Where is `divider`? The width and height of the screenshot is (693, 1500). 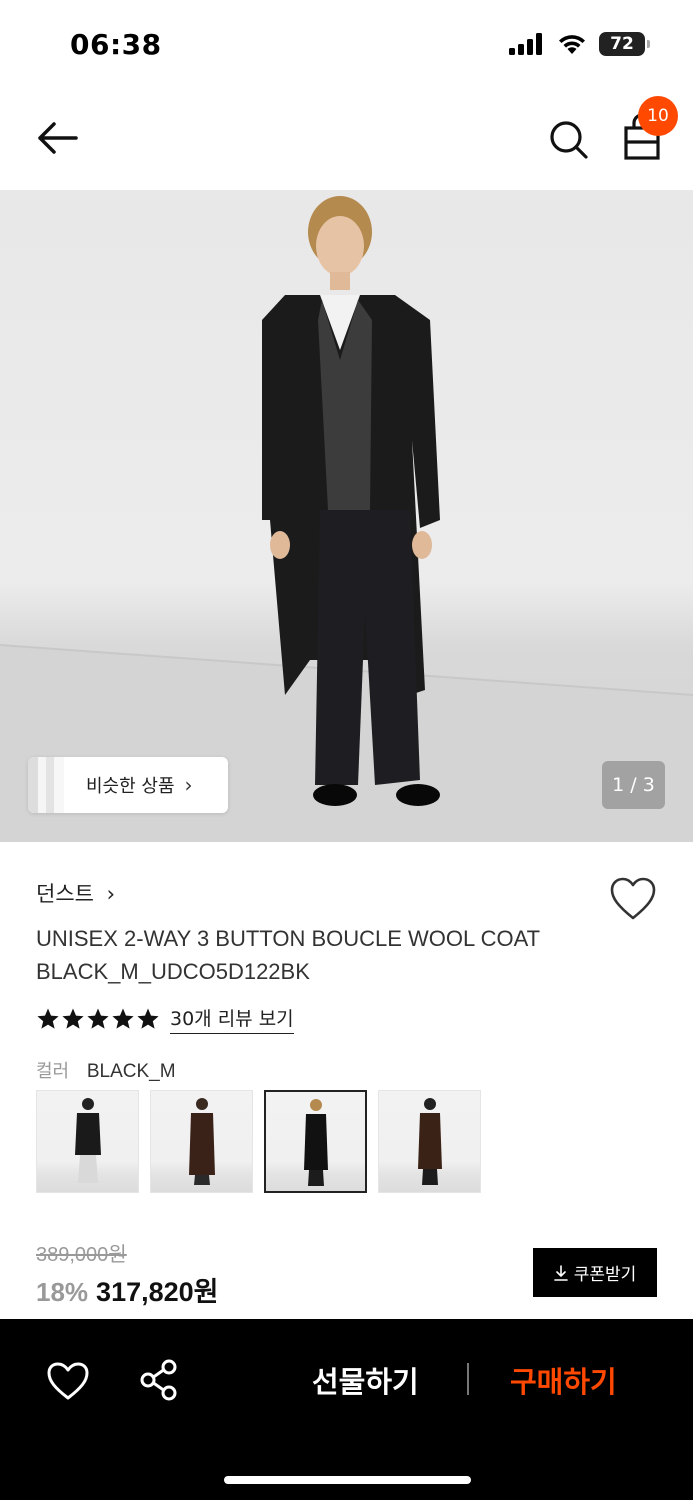 divider is located at coordinates (468, 1379).